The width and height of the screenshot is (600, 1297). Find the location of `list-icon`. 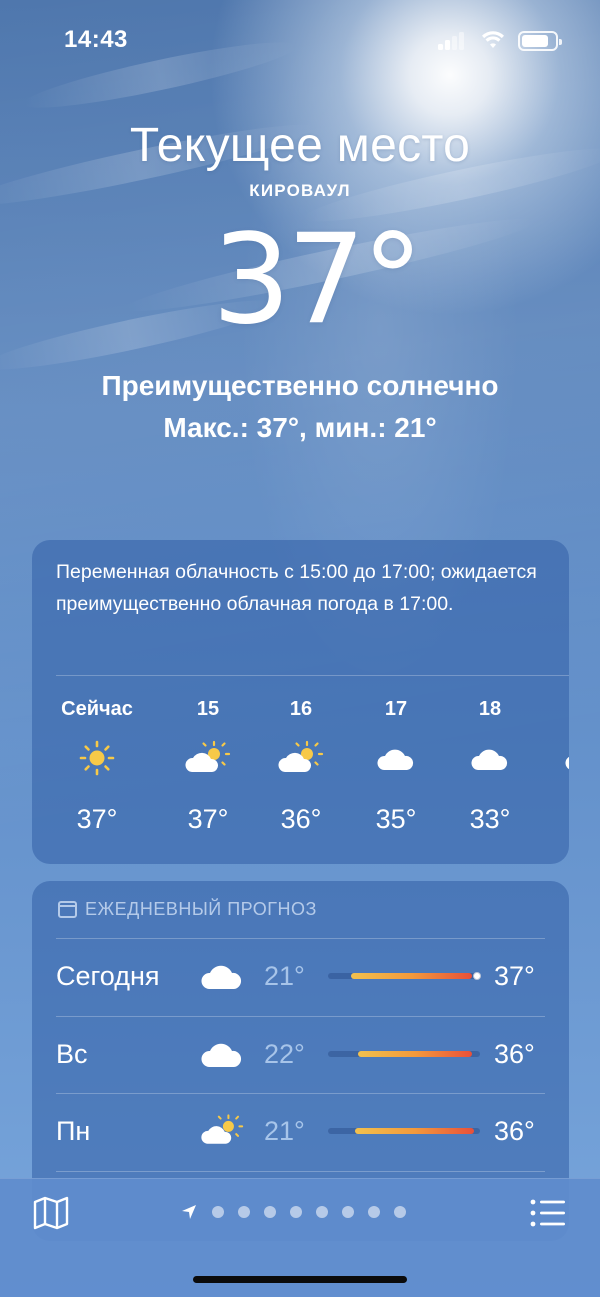

list-icon is located at coordinates (548, 1213).